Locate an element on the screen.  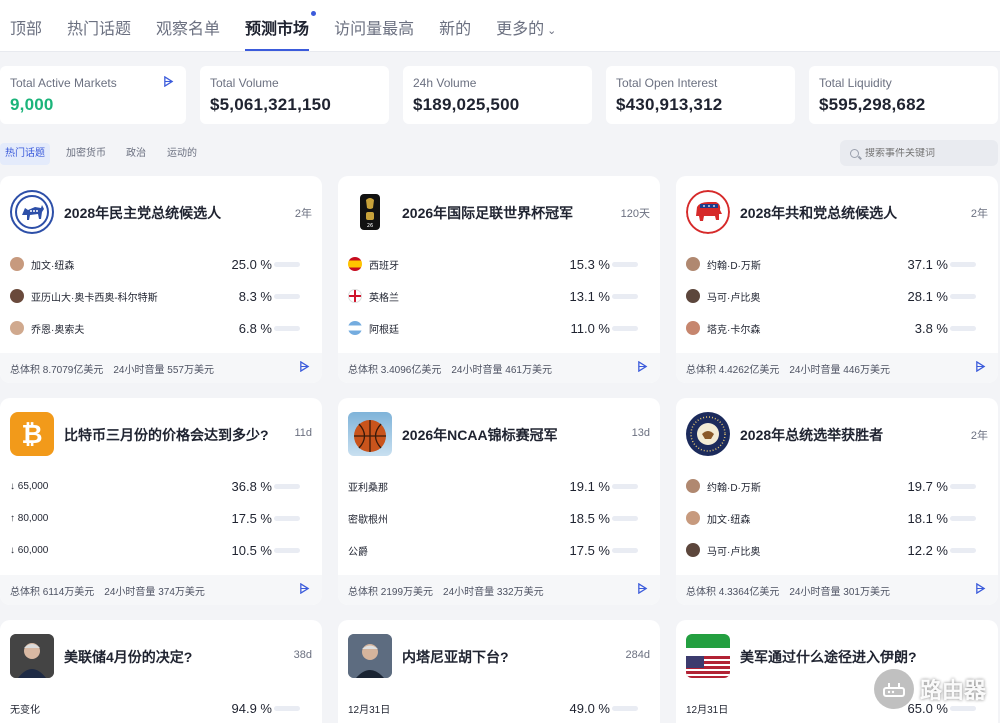
outcome-row: 亚历山大·奥卡西奥-科尔特斯 8.3 % is located at coordinates (161, 296).